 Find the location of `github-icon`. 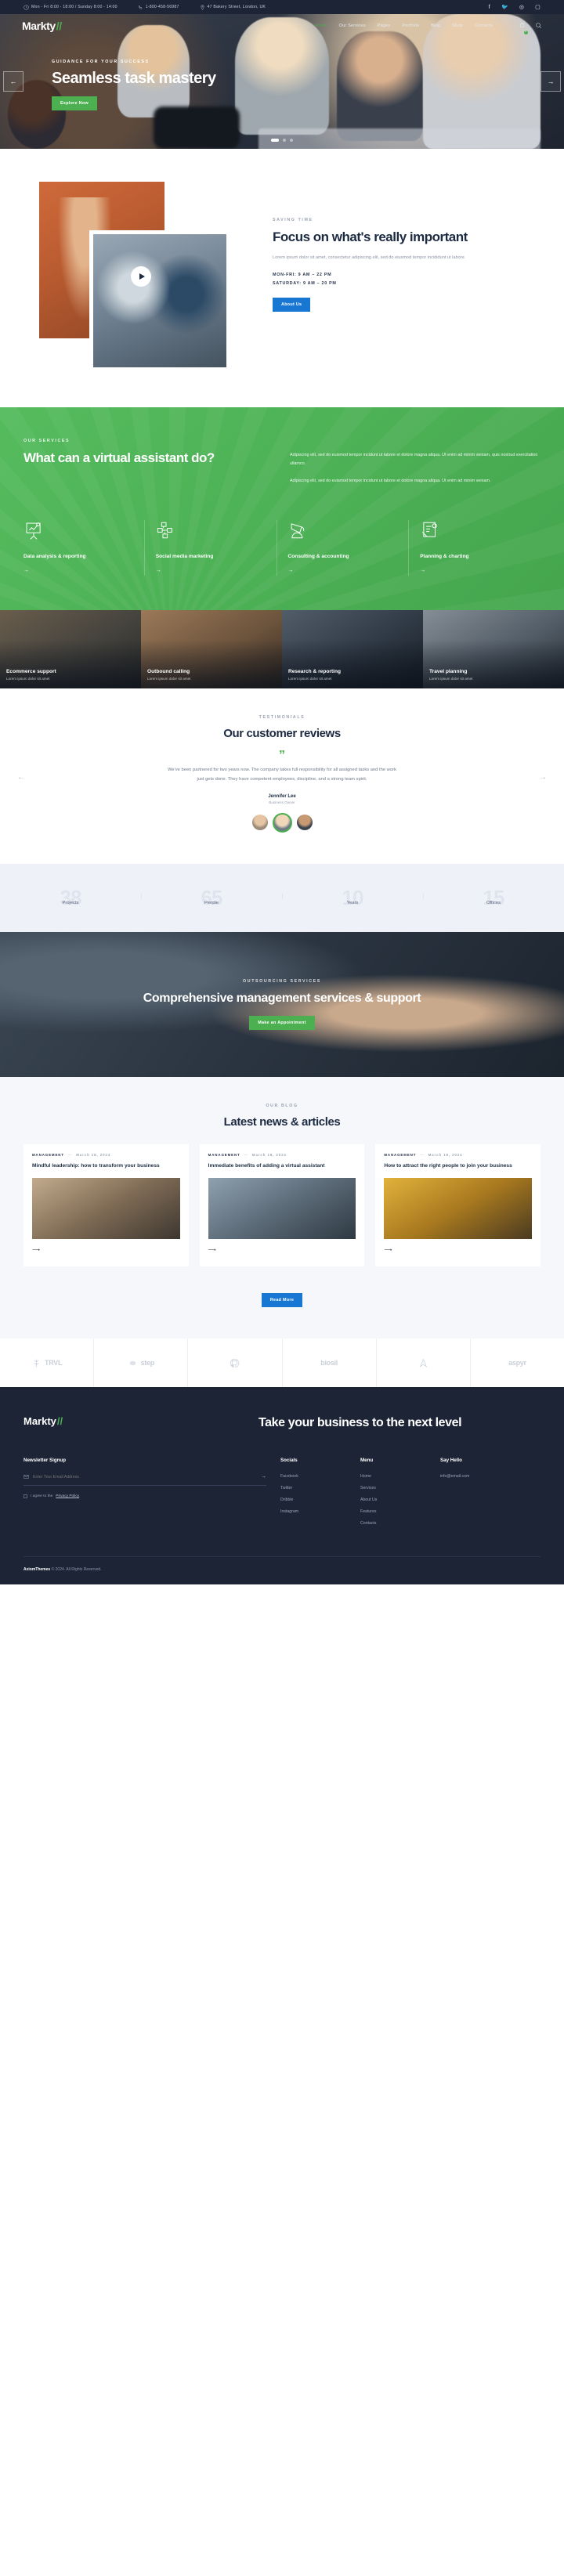

github-icon is located at coordinates (235, 1362).